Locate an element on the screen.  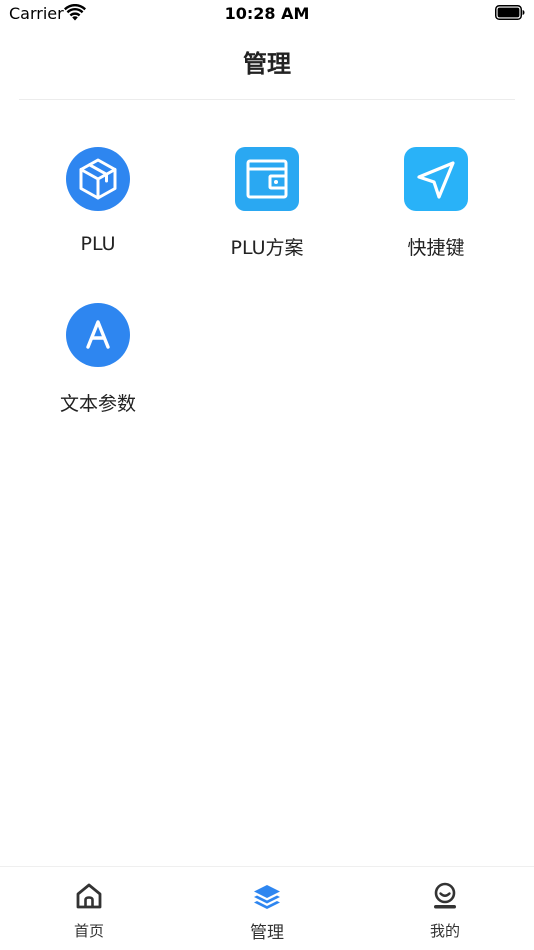
page-title: 管理 is located at coordinates (267, 64).